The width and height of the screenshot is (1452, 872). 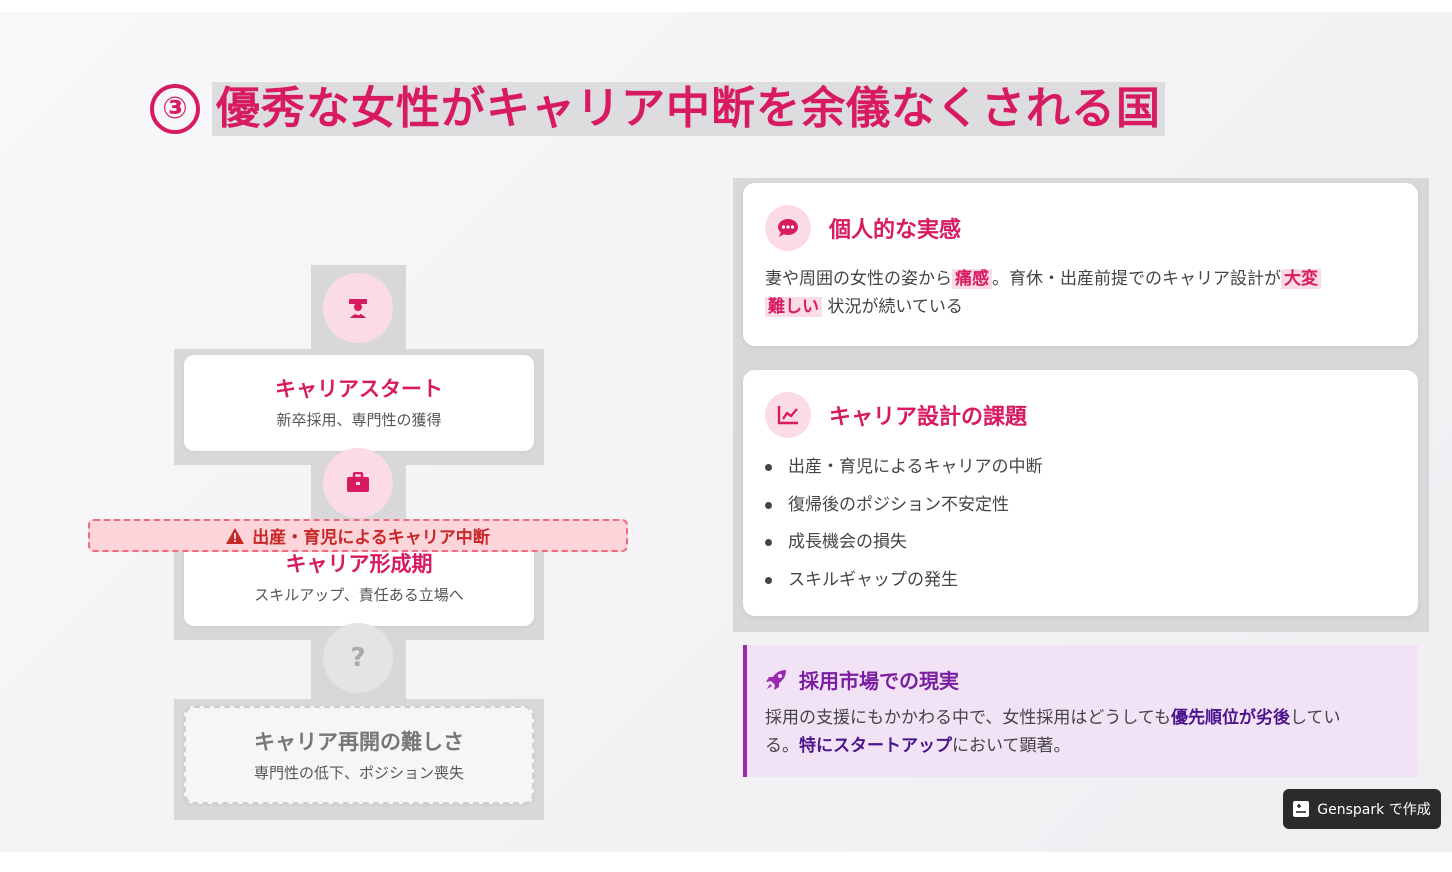 What do you see at coordinates (1374, 810) in the screenshot?
I see `badge-label: Genspark で作成` at bounding box center [1374, 810].